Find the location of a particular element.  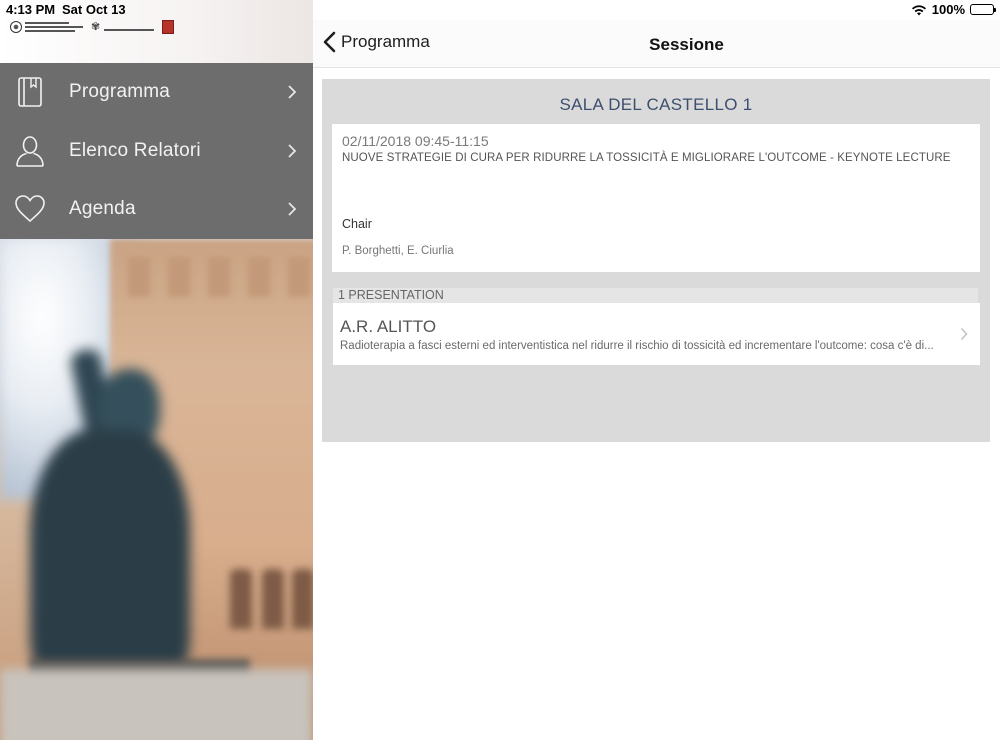

status-time: 4:13 PM is located at coordinates (31, 9).